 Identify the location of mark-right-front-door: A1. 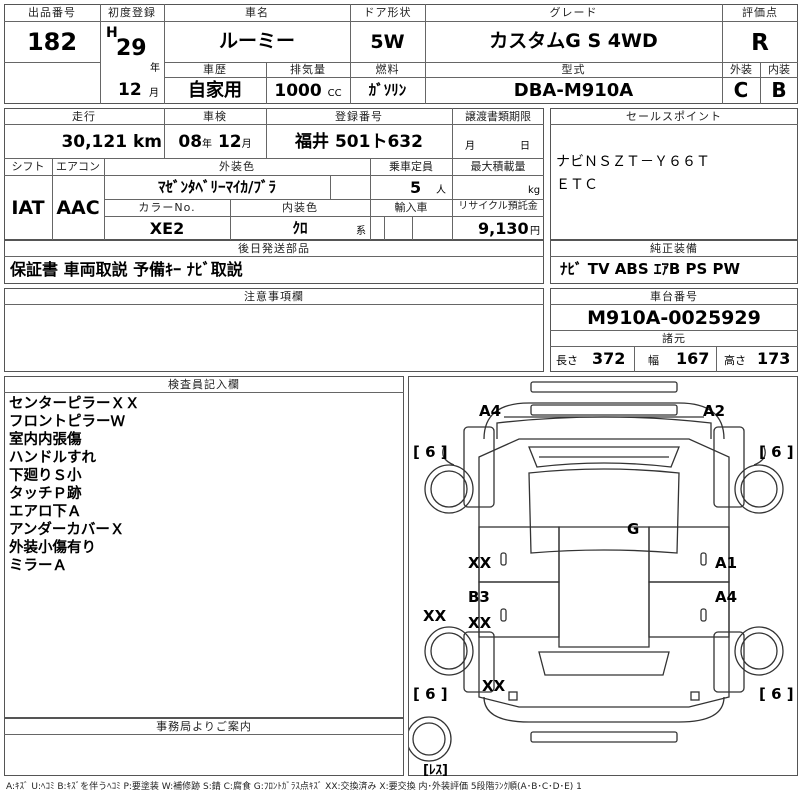
(726, 563).